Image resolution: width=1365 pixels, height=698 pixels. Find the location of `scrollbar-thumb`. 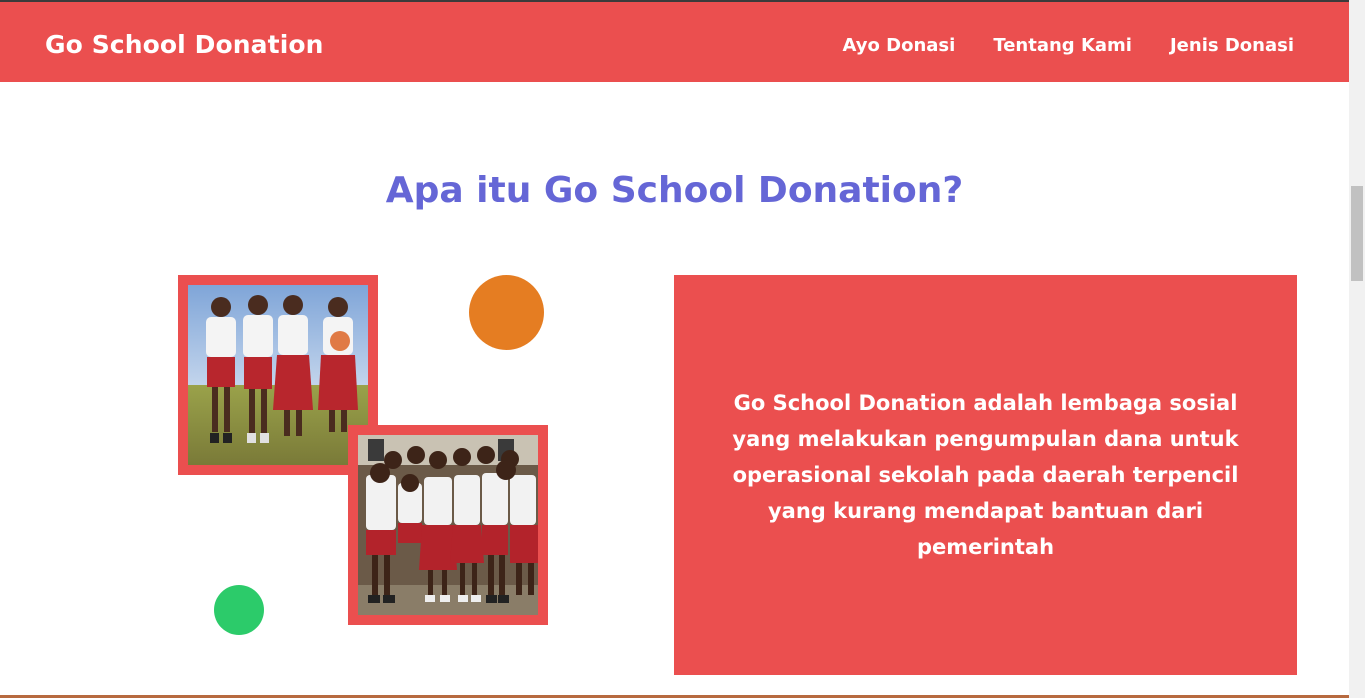

scrollbar-thumb is located at coordinates (1357, 233).